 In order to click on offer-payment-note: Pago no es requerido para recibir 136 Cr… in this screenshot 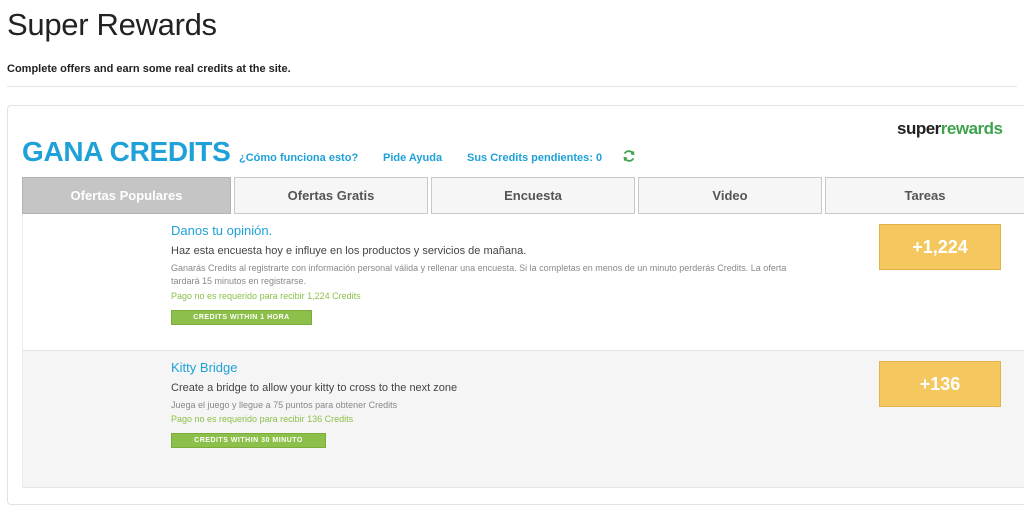, I will do `click(262, 419)`.